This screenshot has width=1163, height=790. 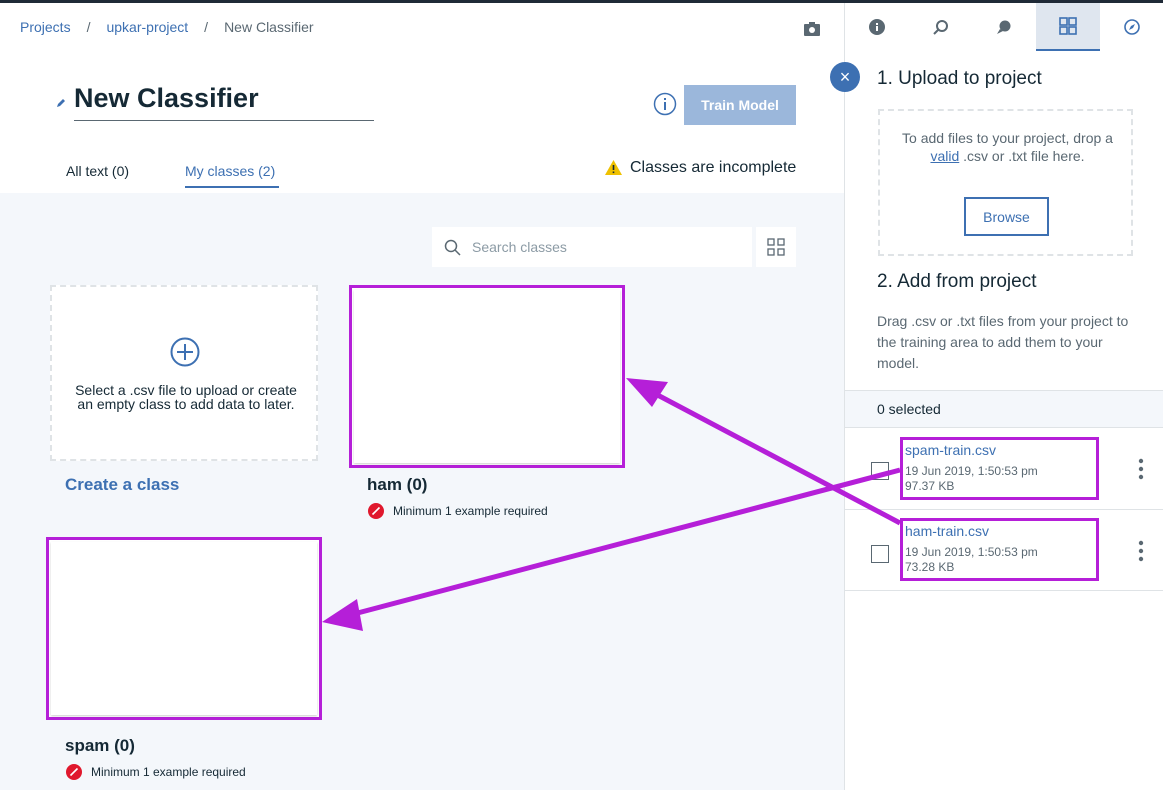 I want to click on title-underline, so click(x=224, y=120).